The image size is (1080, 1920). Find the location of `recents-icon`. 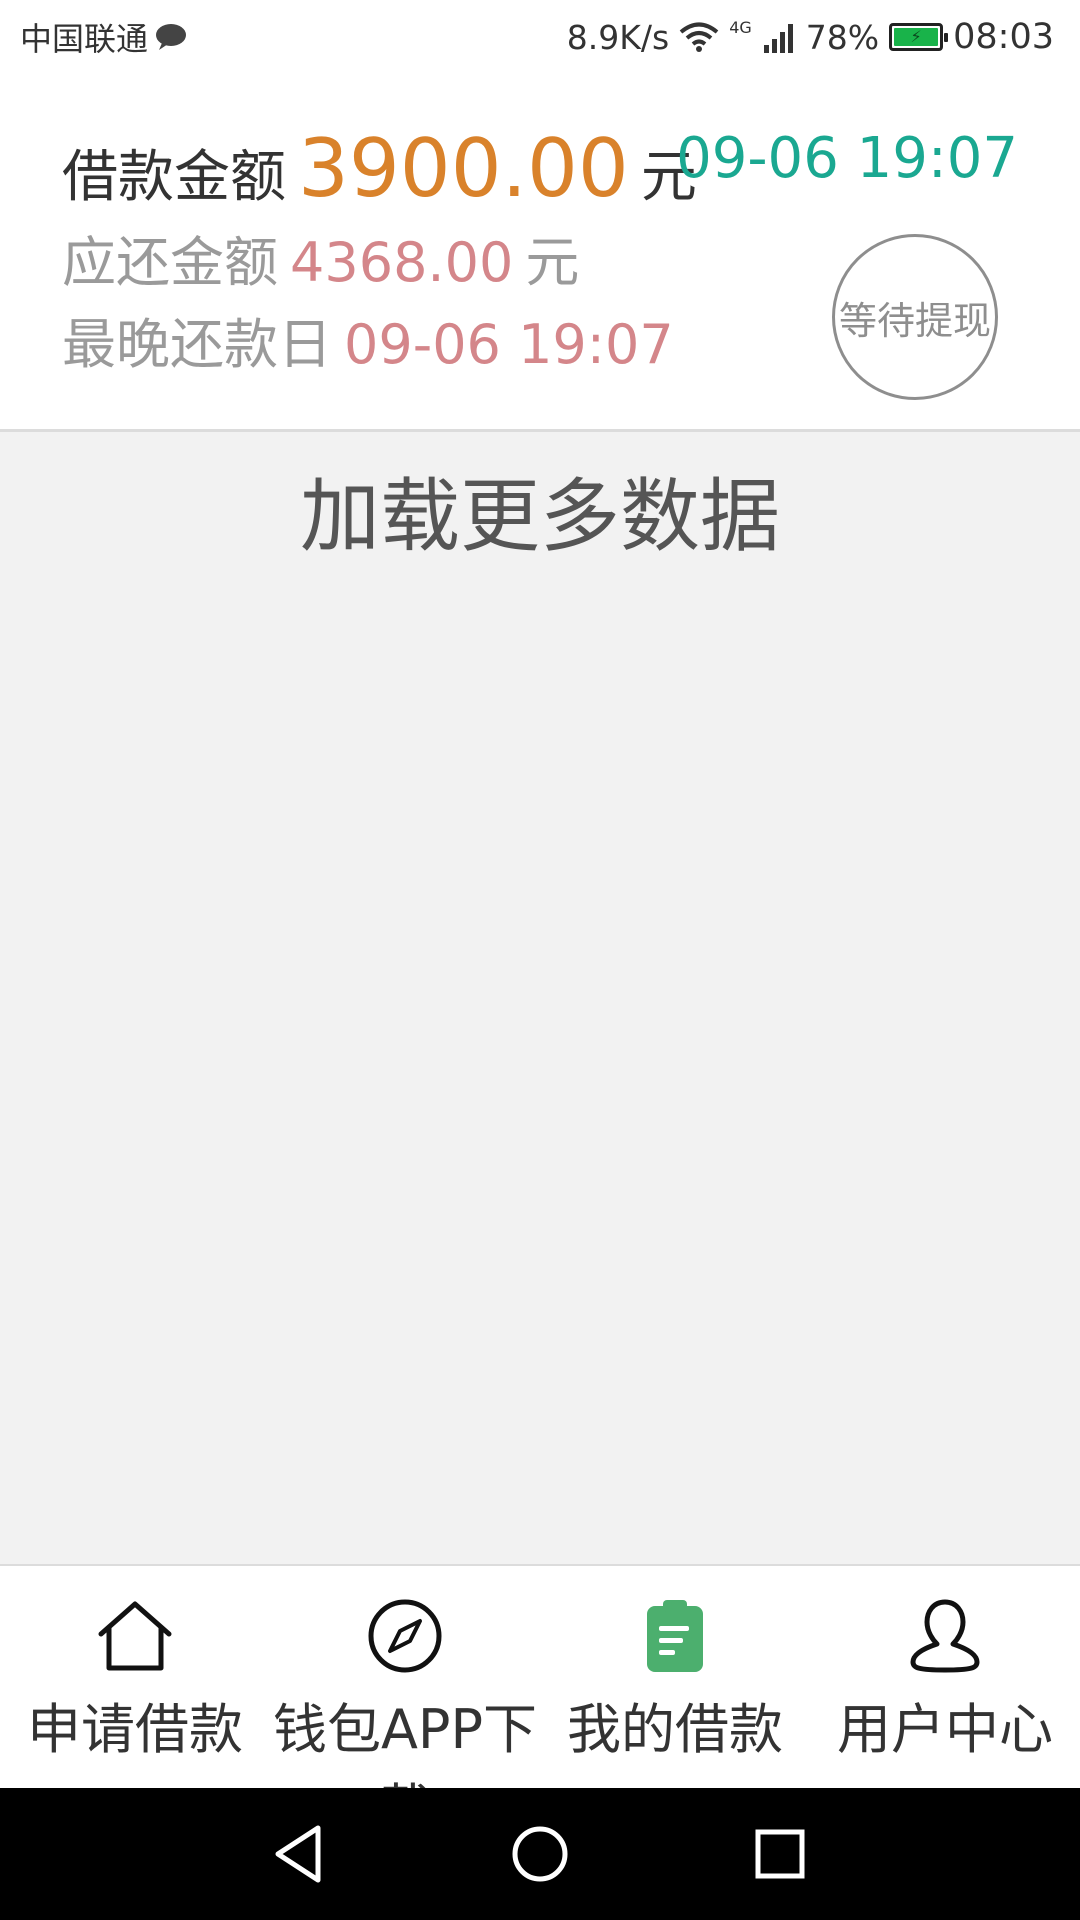

recents-icon is located at coordinates (780, 1854).